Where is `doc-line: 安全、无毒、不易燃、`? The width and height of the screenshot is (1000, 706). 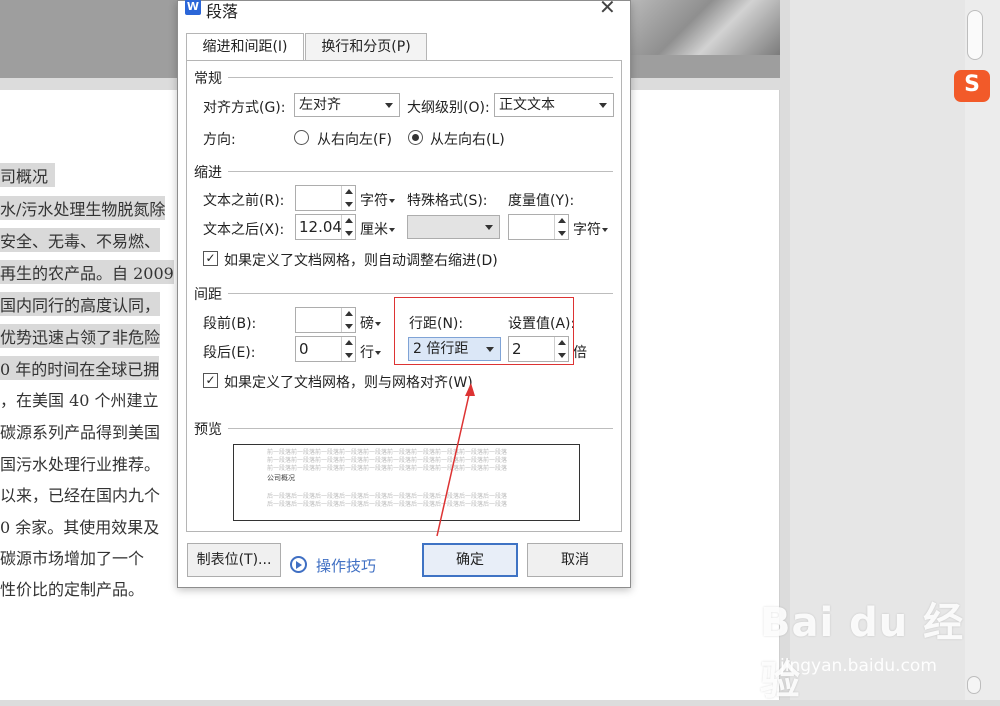
doc-line: 安全、无毒、不易燃、 is located at coordinates (80, 240).